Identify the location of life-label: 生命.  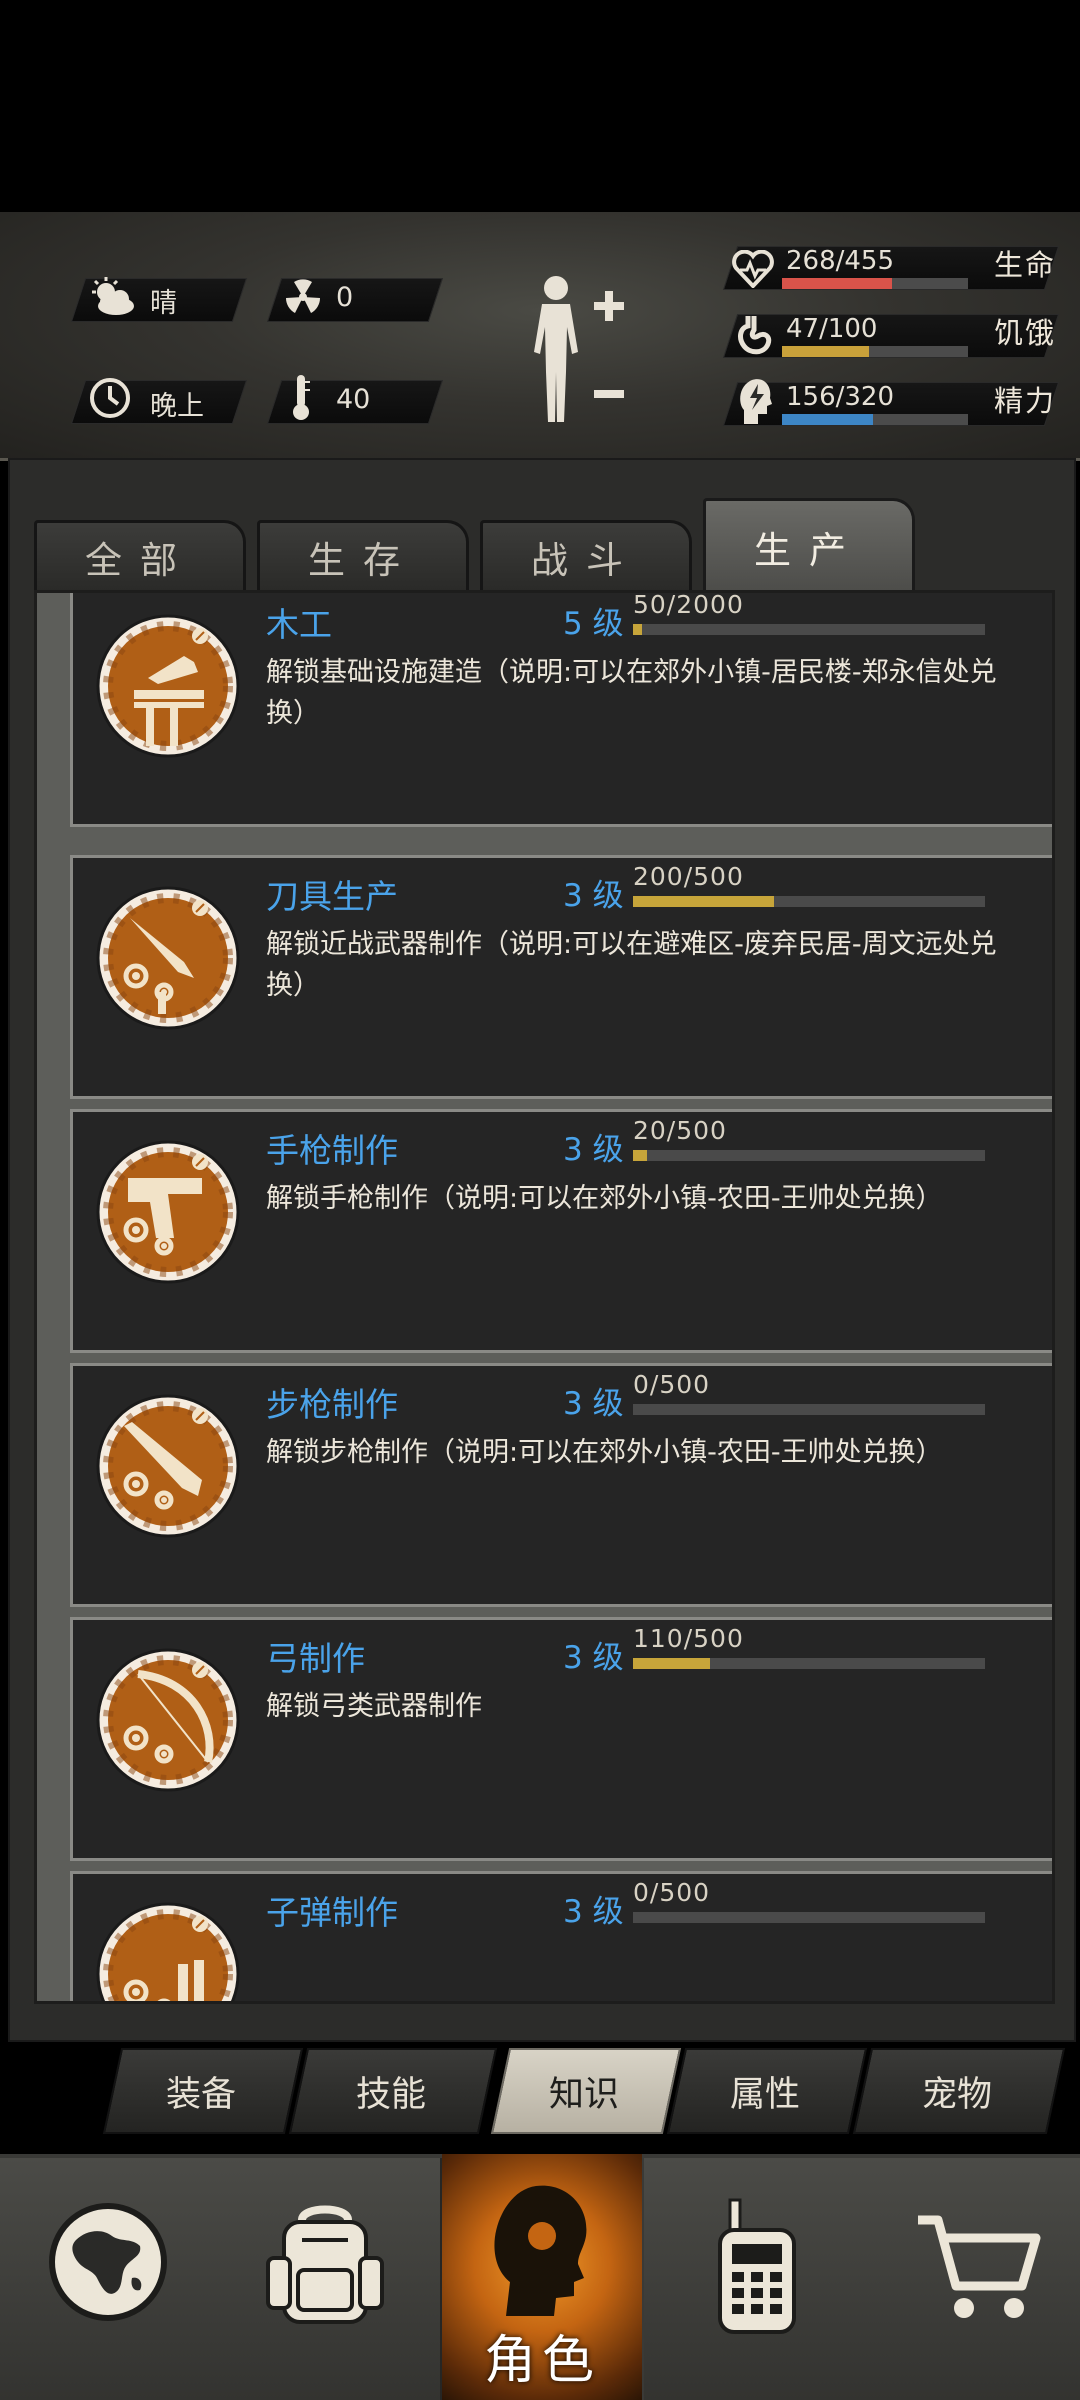
(1025, 265).